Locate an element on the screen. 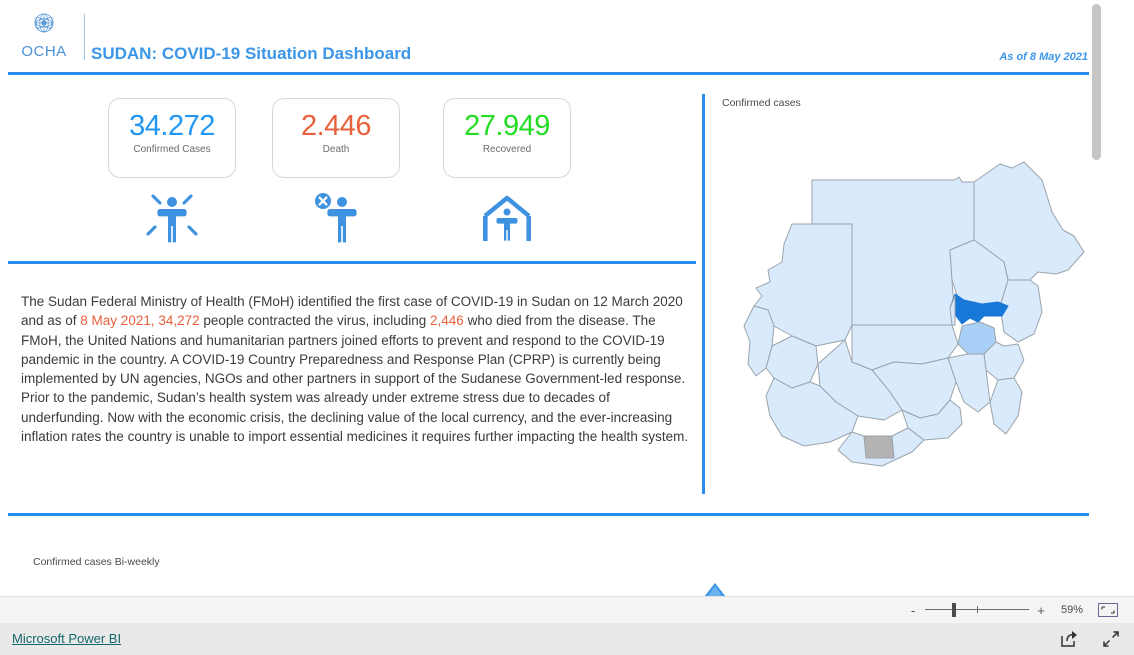  zoom-status-bar: - + 59% is located at coordinates (567, 610).